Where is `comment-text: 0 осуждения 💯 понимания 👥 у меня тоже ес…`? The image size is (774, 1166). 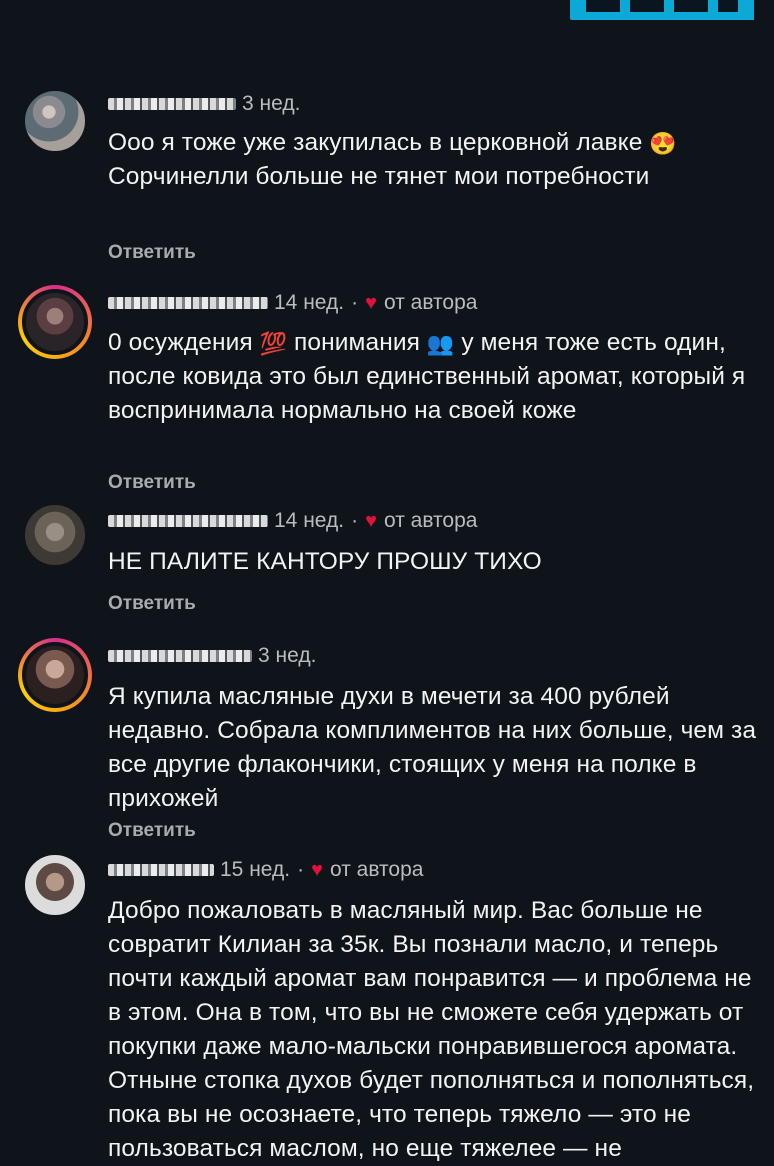
comment-text: 0 осуждения 💯 понимания 👥 у меня тоже ес… is located at coordinates (427, 376).